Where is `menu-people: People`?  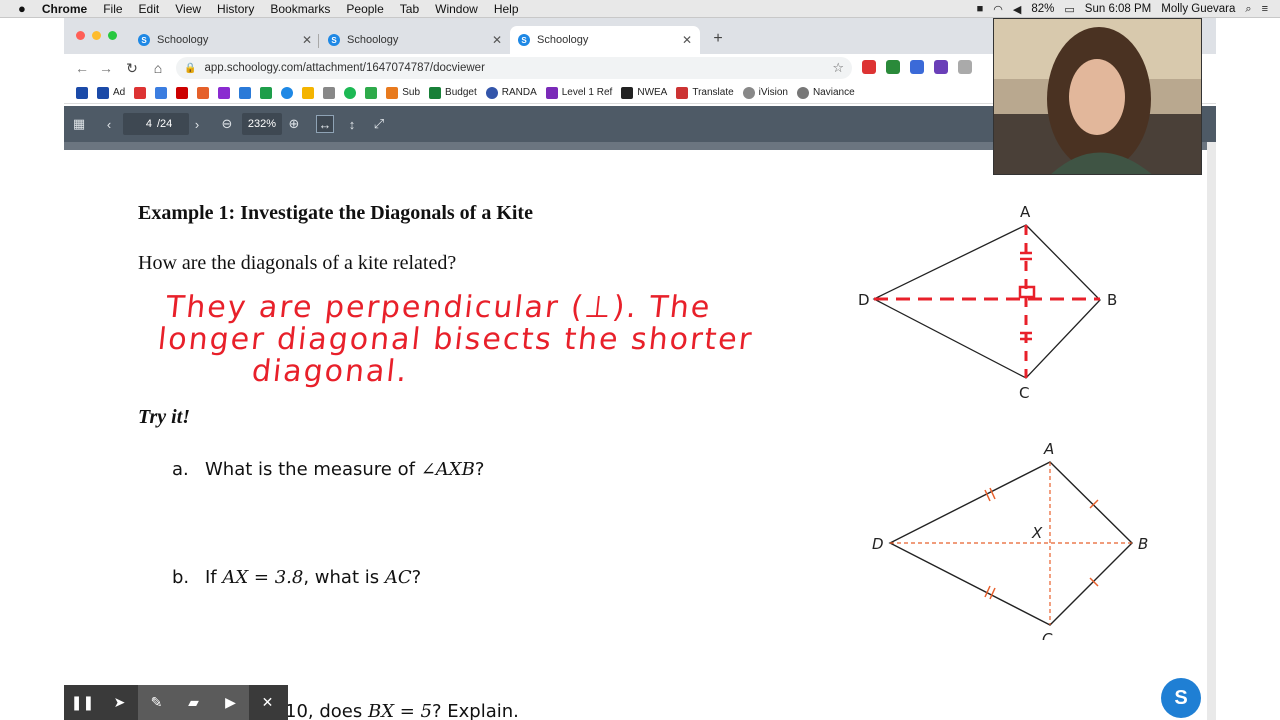 menu-people: People is located at coordinates (364, 9).